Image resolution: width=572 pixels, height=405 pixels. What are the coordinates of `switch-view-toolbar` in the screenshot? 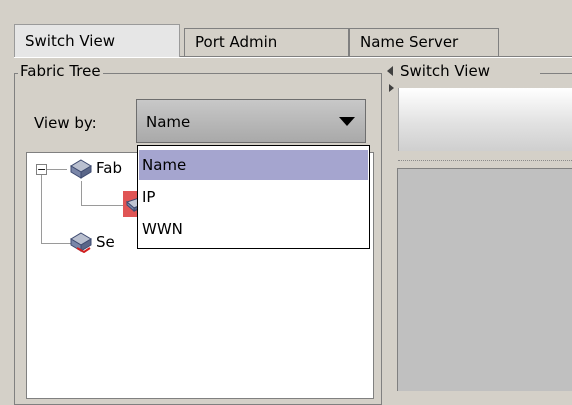 It's located at (485, 119).